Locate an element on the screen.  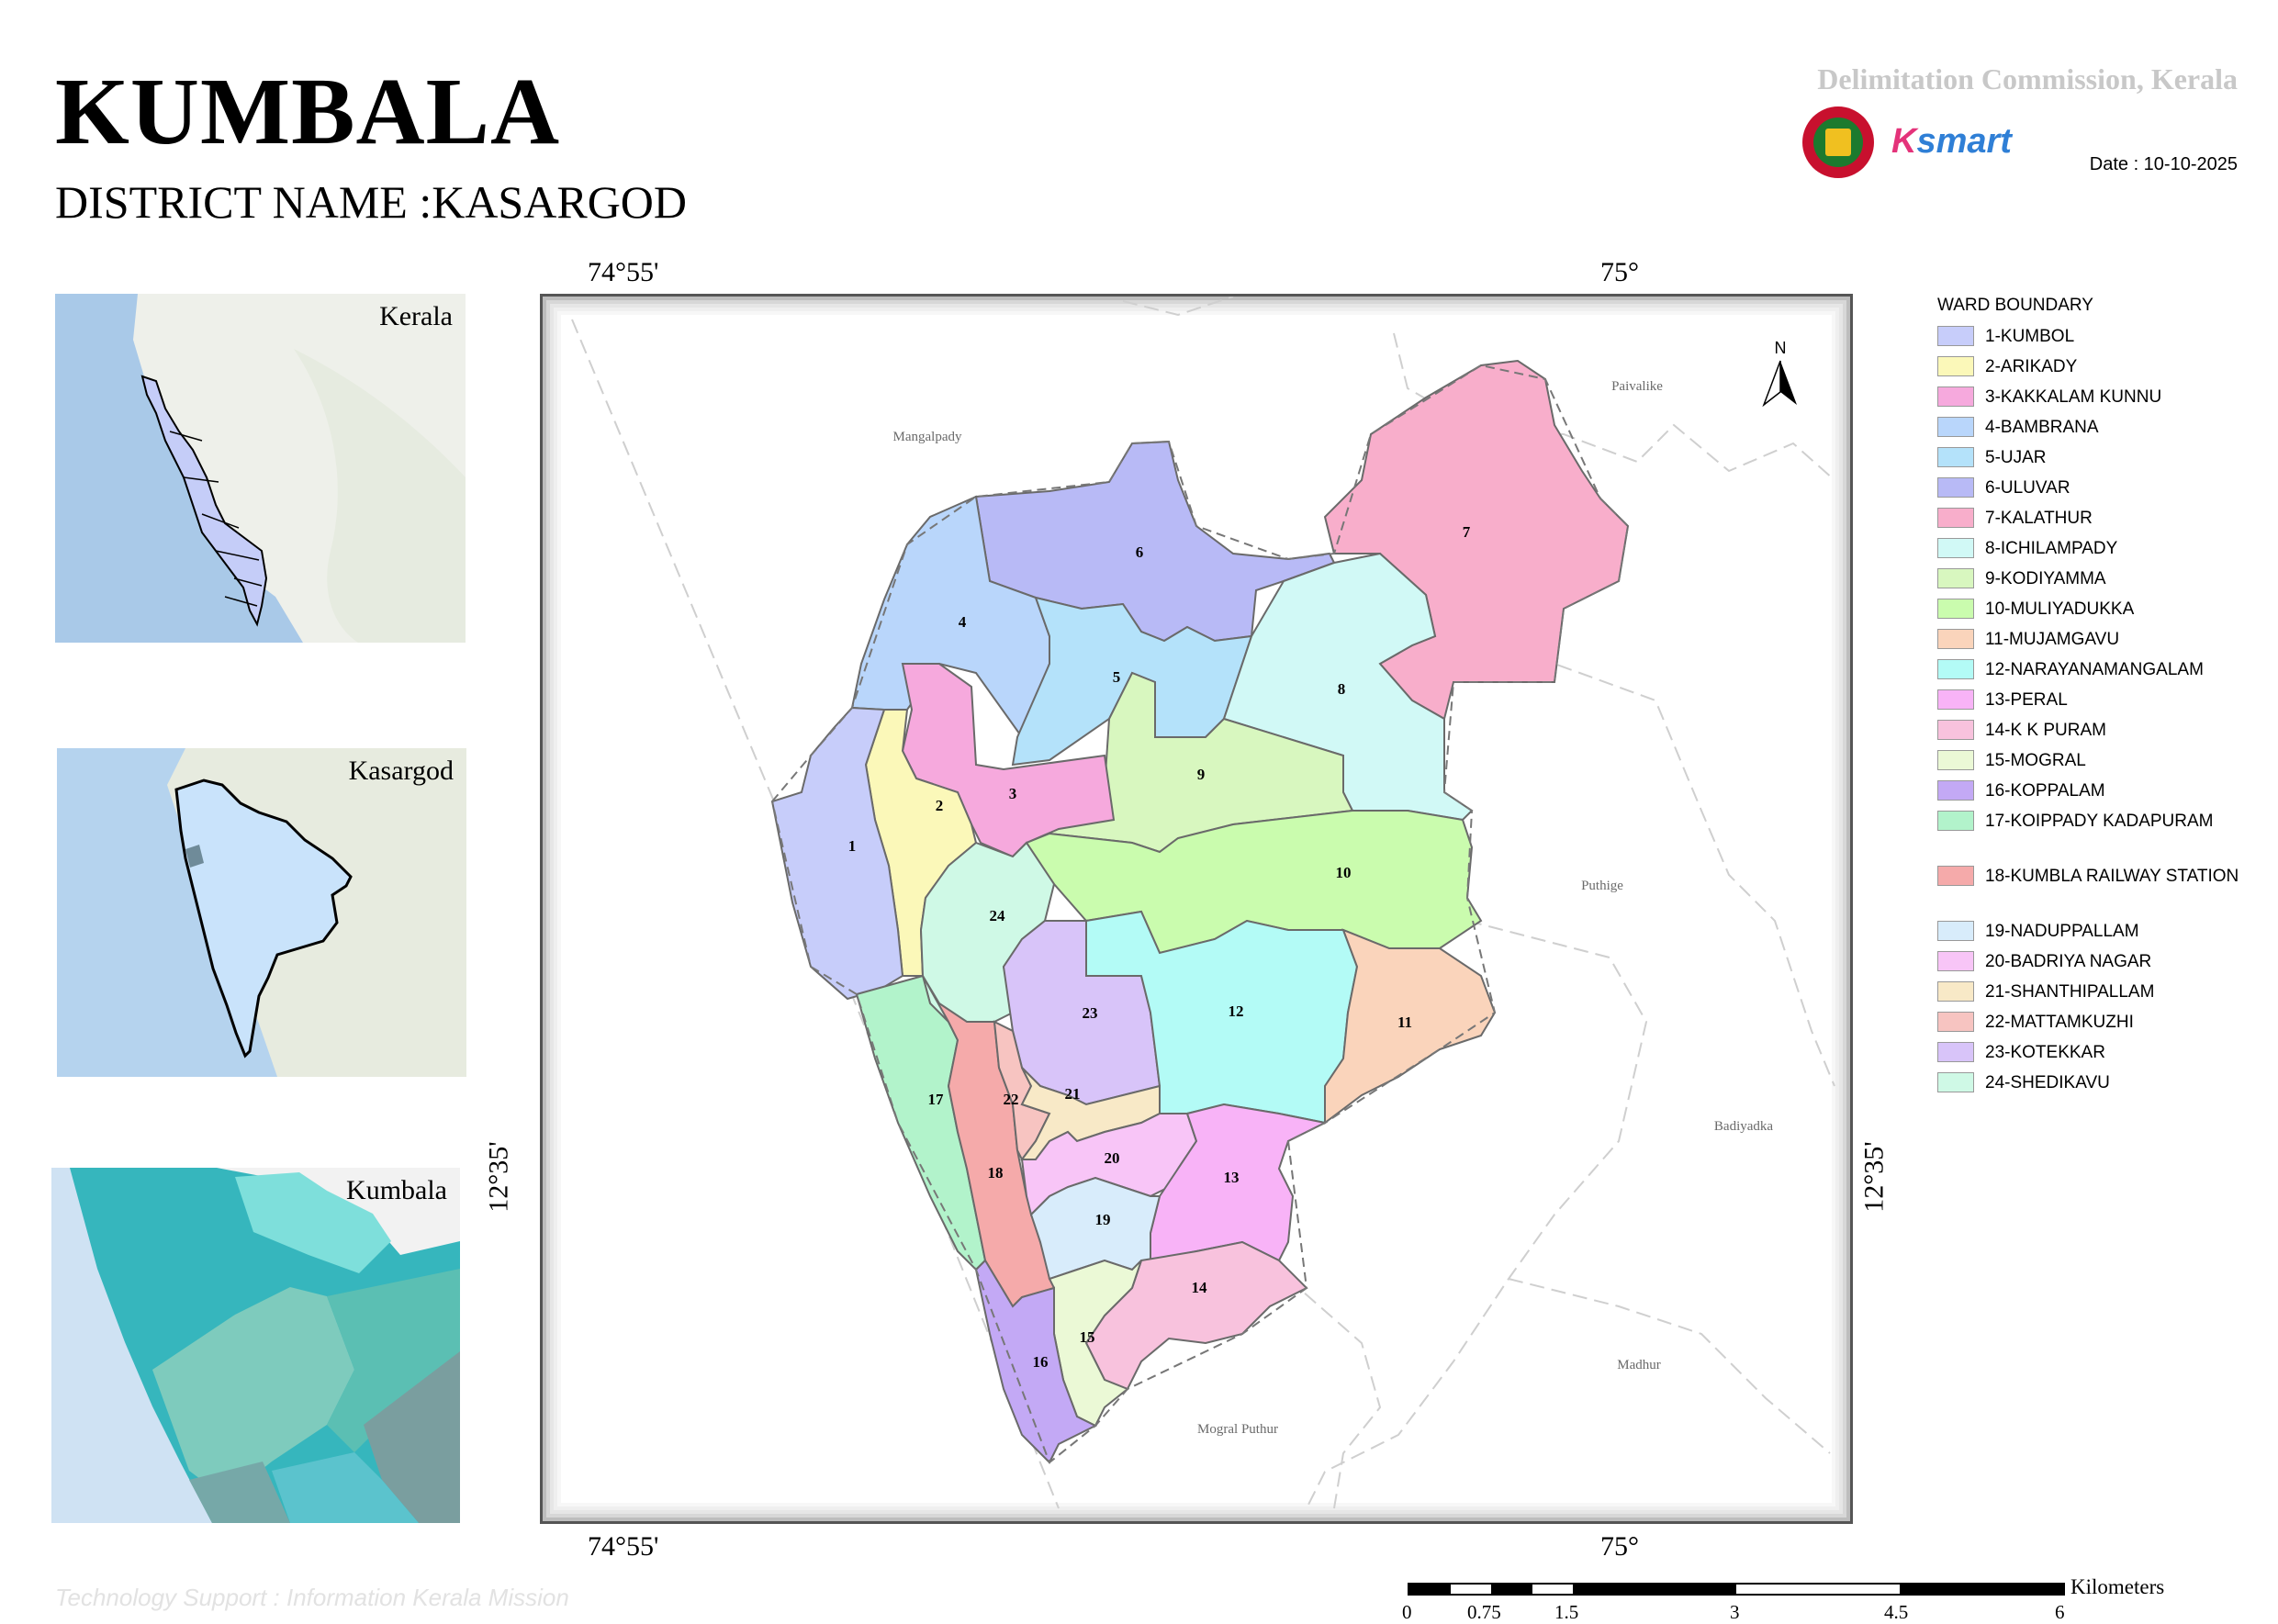
scale-tick-0: 0 is located at coordinates (1407, 1612).